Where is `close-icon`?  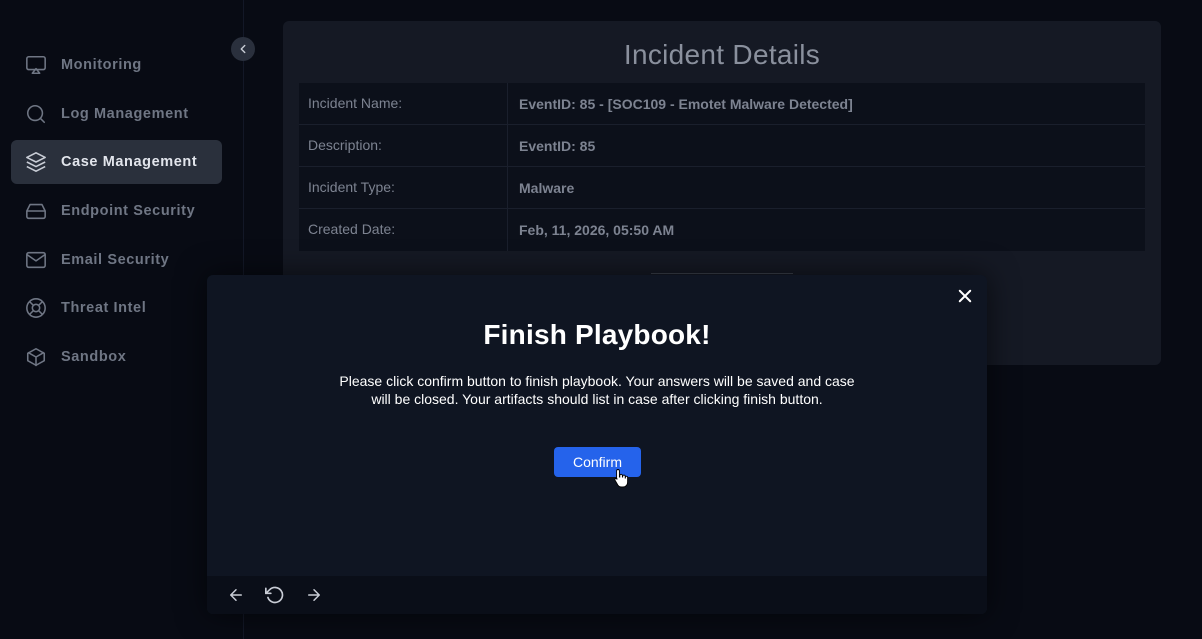 close-icon is located at coordinates (965, 296).